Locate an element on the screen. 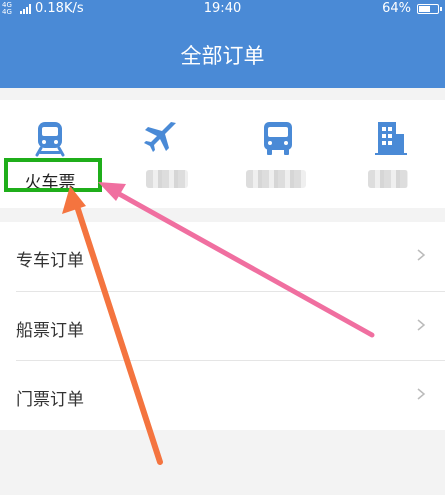  battery-percent: 64% is located at coordinates (396, 8).